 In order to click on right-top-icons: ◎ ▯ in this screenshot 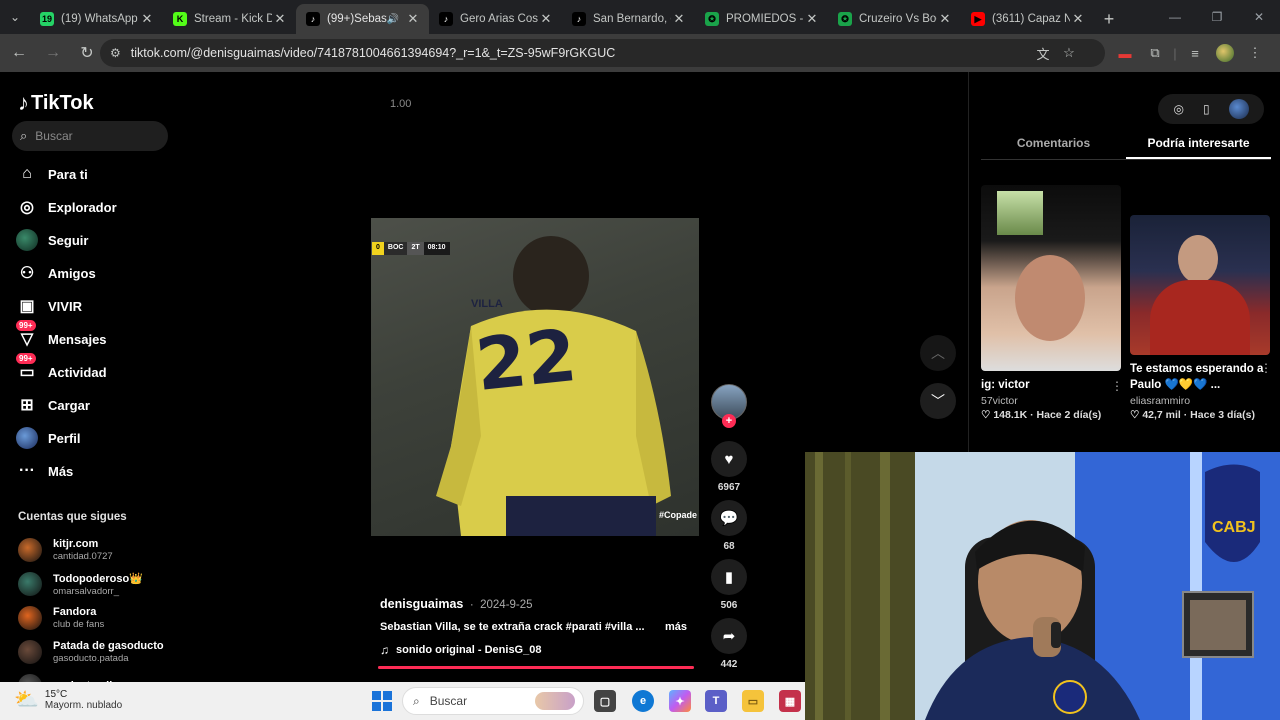, I will do `click(1211, 109)`.